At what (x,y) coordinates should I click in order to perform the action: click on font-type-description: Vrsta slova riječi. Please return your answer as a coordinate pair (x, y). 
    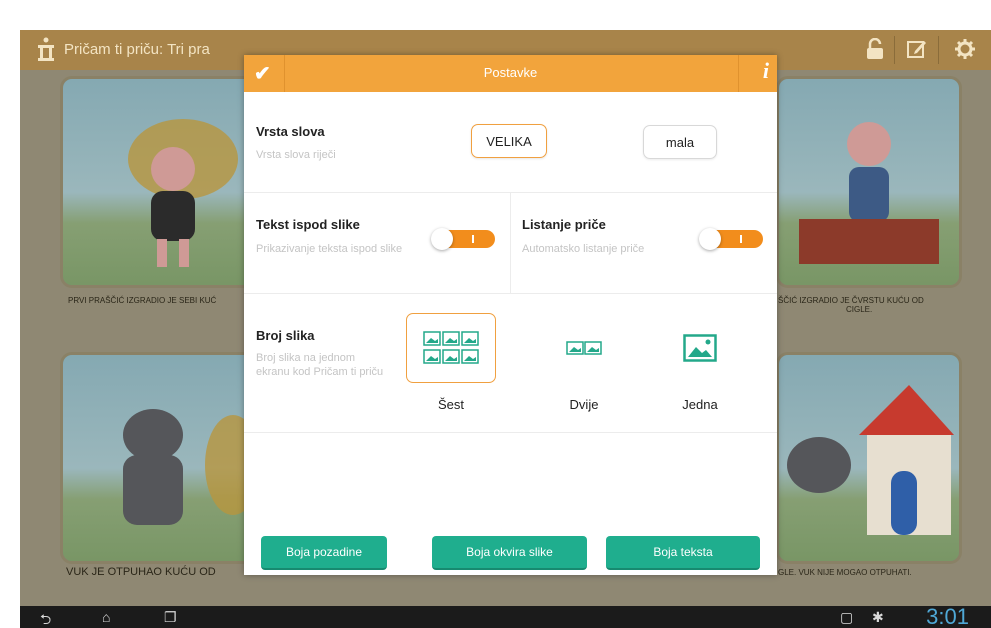
    Looking at the image, I should click on (296, 155).